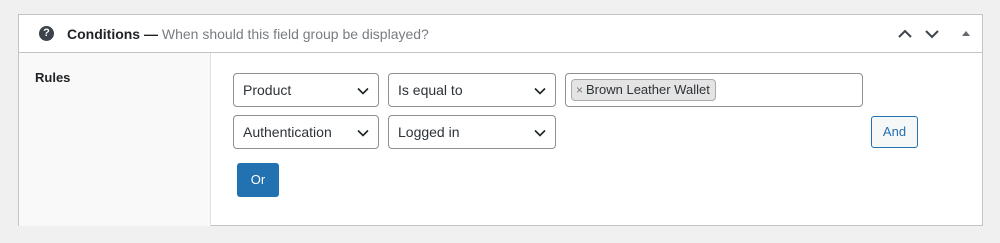 This screenshot has height=243, width=1000. I want to click on param-select: Authentication, so click(306, 132).